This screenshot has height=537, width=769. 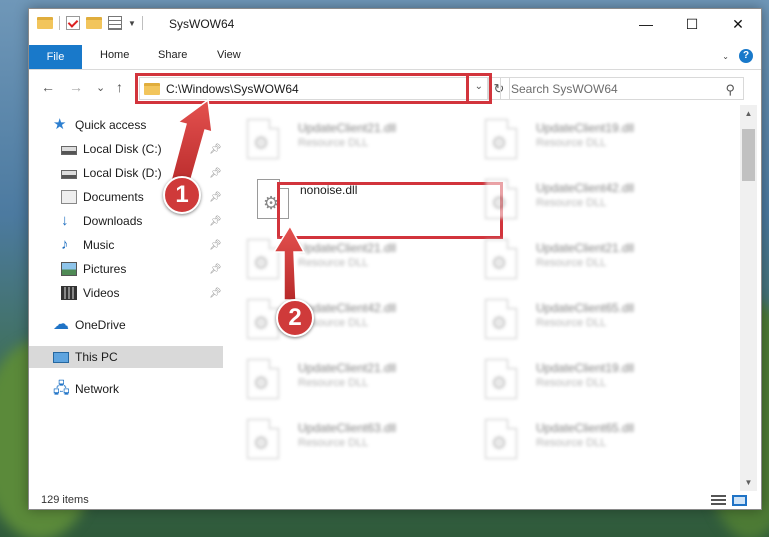 I want to click on annotation-arrows, so click(x=237, y=199).